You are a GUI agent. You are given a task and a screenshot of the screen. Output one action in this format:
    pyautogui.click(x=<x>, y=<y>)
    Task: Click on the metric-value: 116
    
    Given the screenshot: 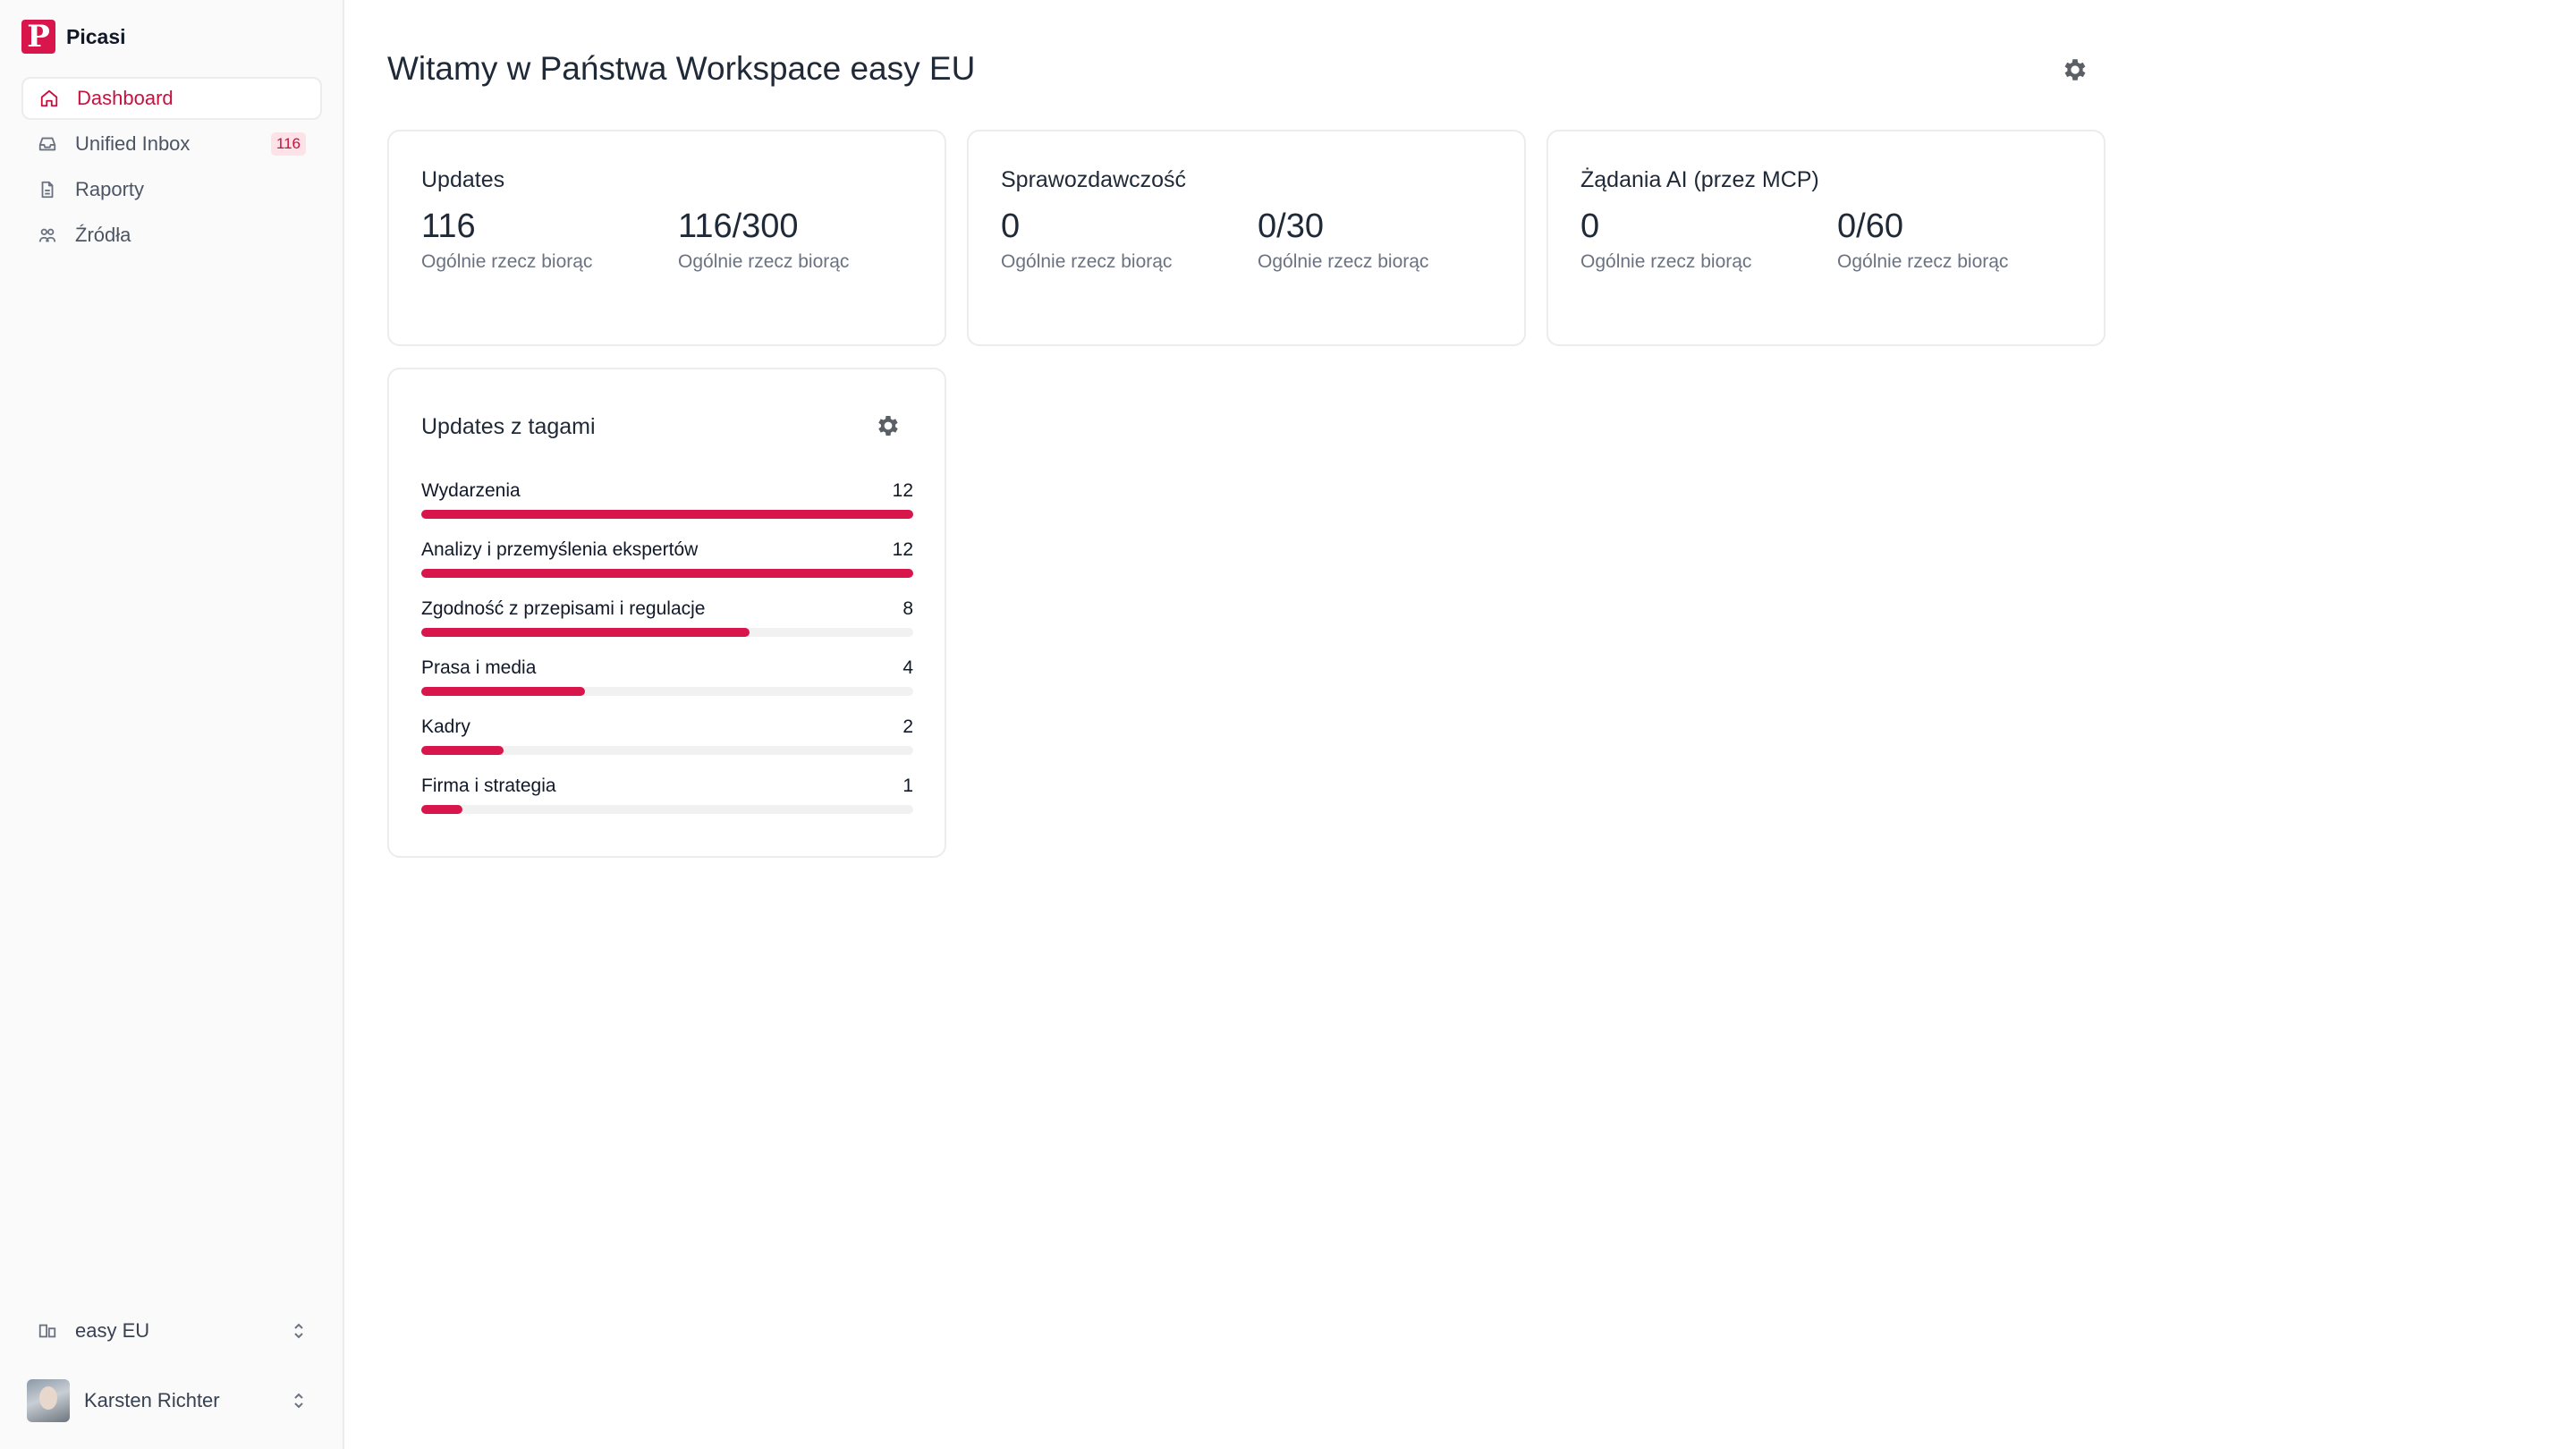 What is the action you would take?
    pyautogui.click(x=448, y=226)
    